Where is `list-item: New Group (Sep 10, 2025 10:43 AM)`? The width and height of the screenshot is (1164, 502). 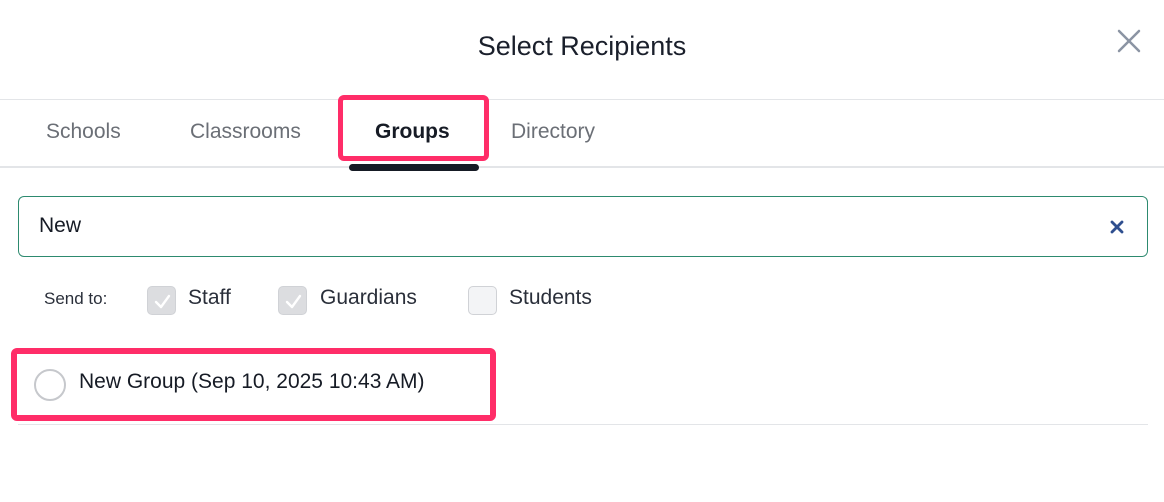 list-item: New Group (Sep 10, 2025 10:43 AM) is located at coordinates (583, 388).